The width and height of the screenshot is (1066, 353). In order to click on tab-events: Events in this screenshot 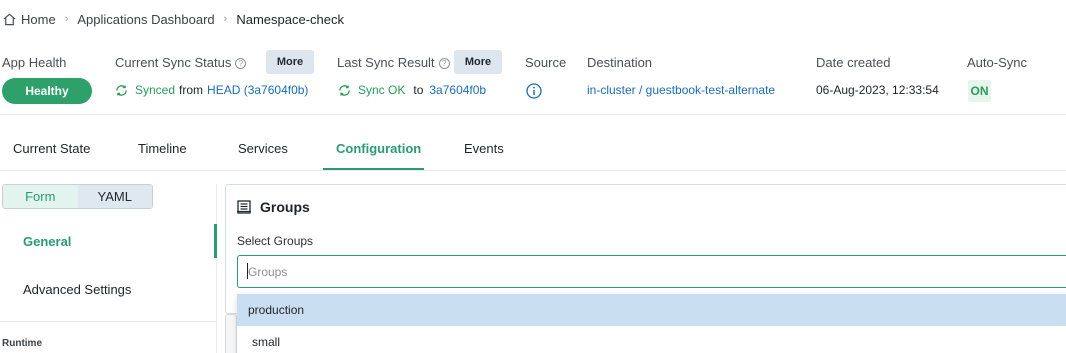, I will do `click(484, 148)`.